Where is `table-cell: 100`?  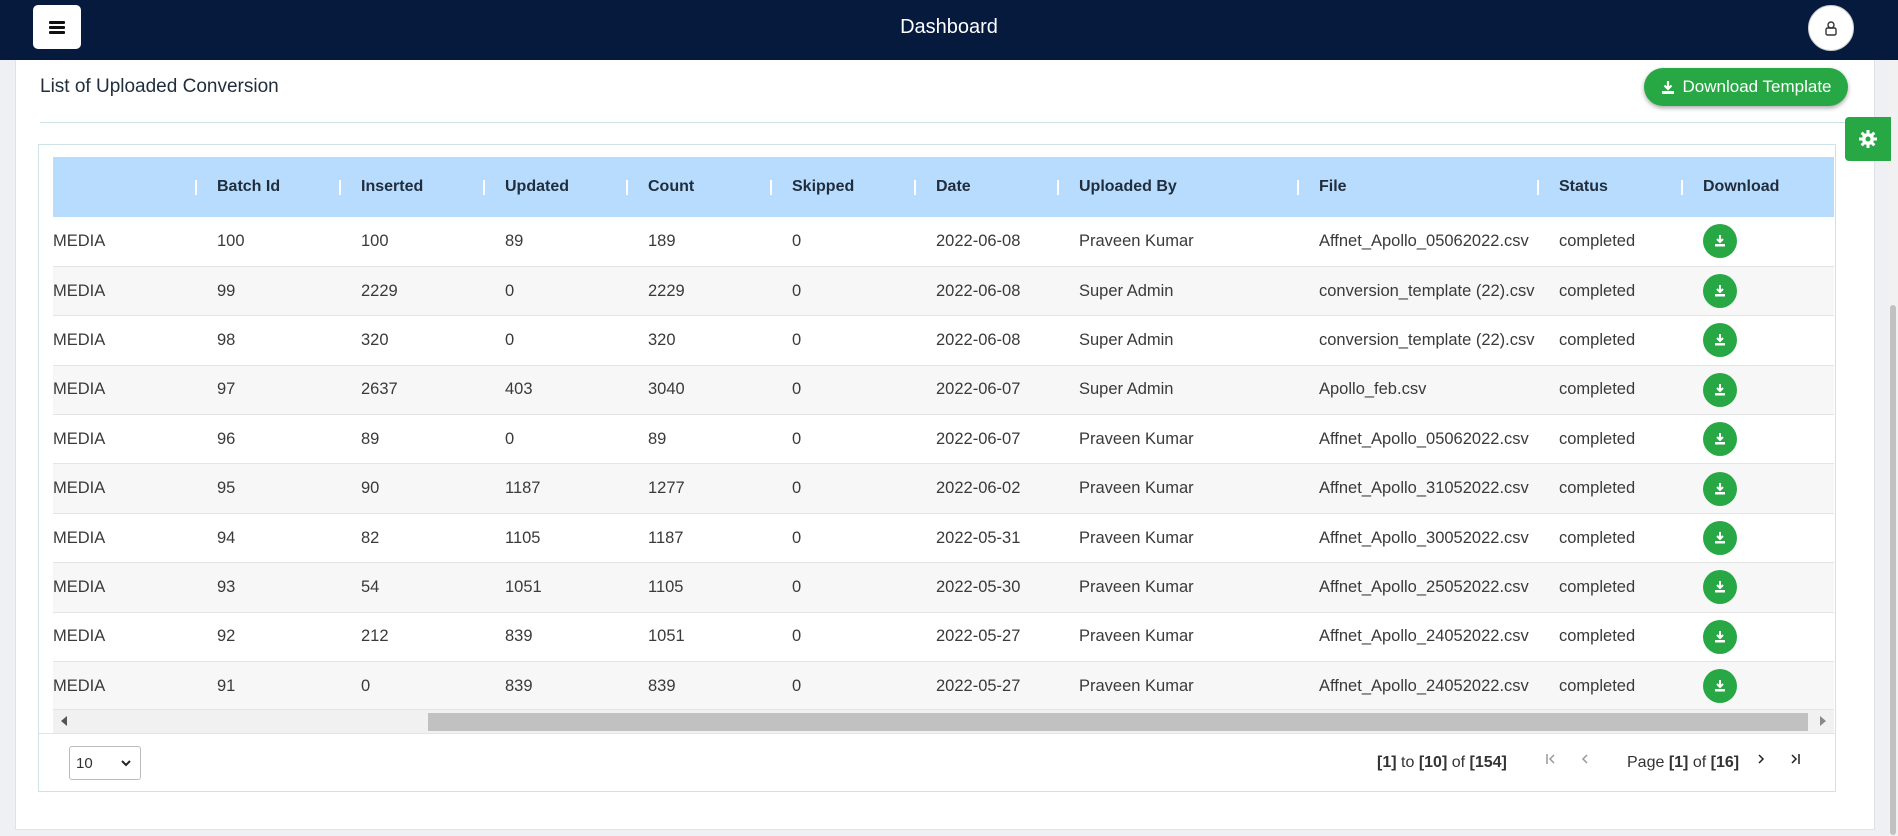 table-cell: 100 is located at coordinates (375, 240).